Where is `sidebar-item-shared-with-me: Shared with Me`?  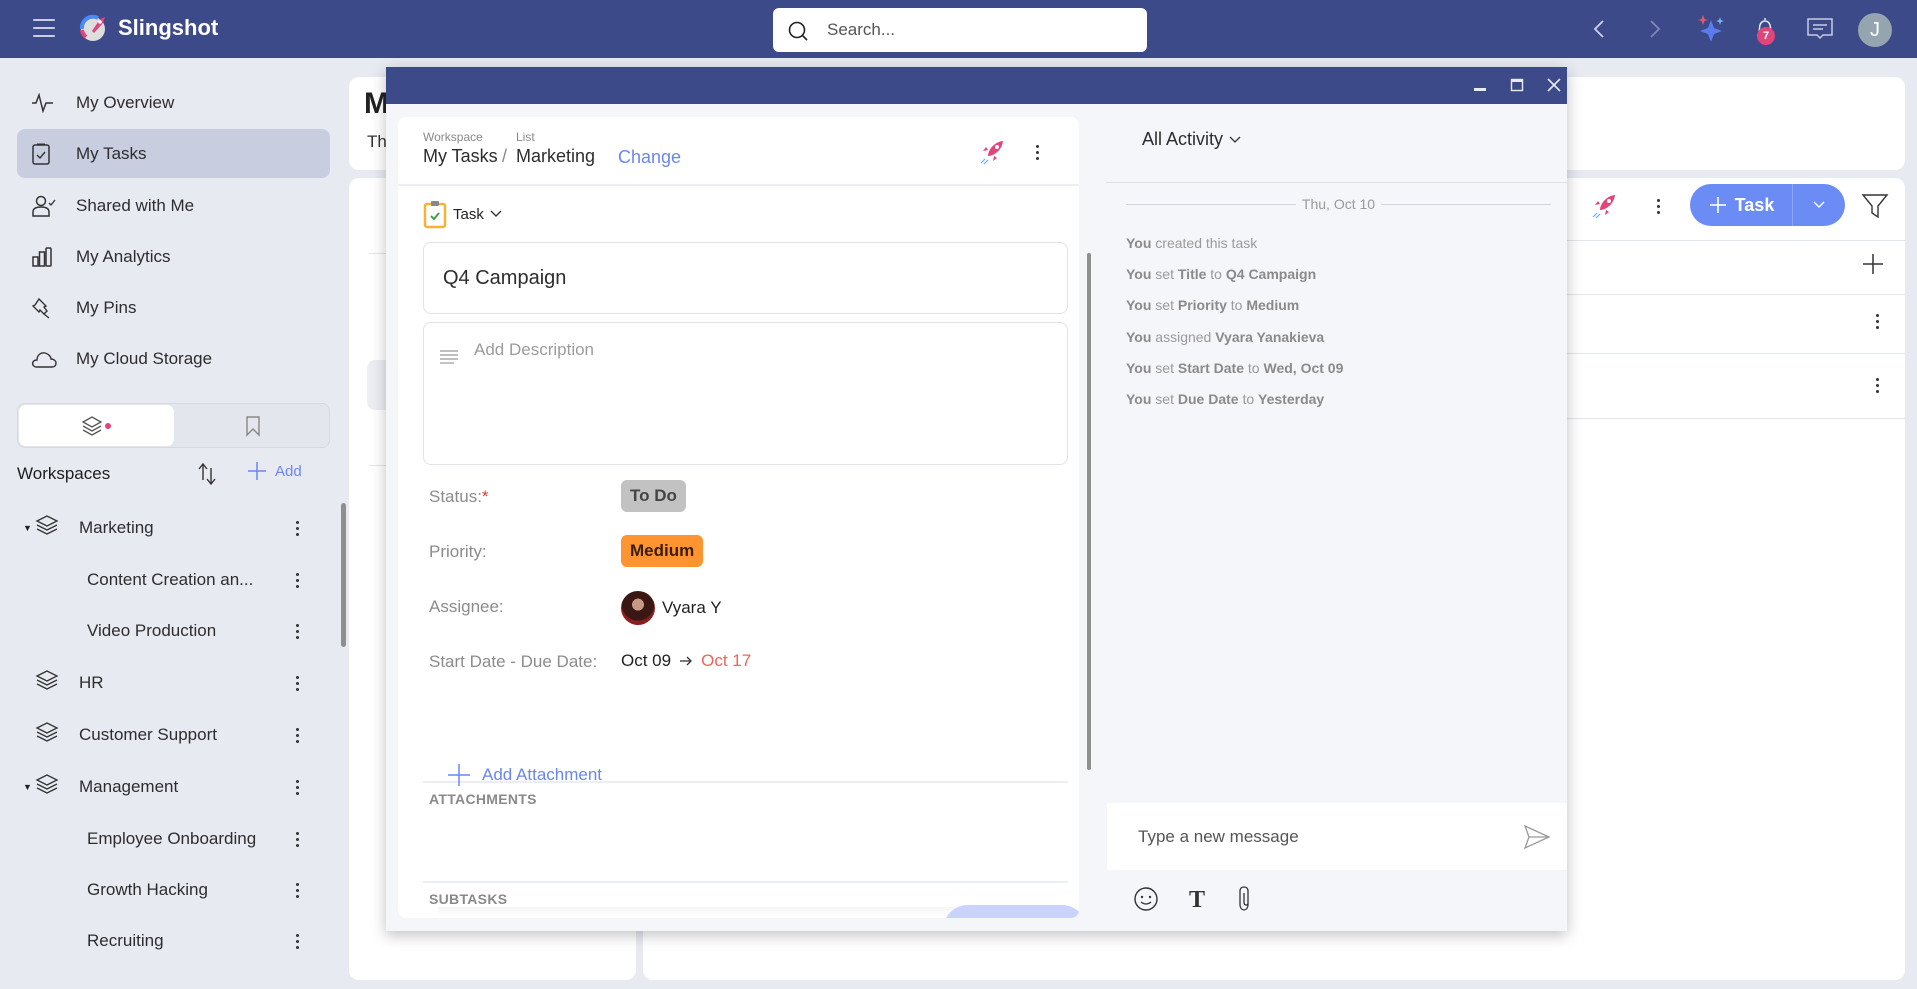 sidebar-item-shared-with-me: Shared with Me is located at coordinates (173, 205).